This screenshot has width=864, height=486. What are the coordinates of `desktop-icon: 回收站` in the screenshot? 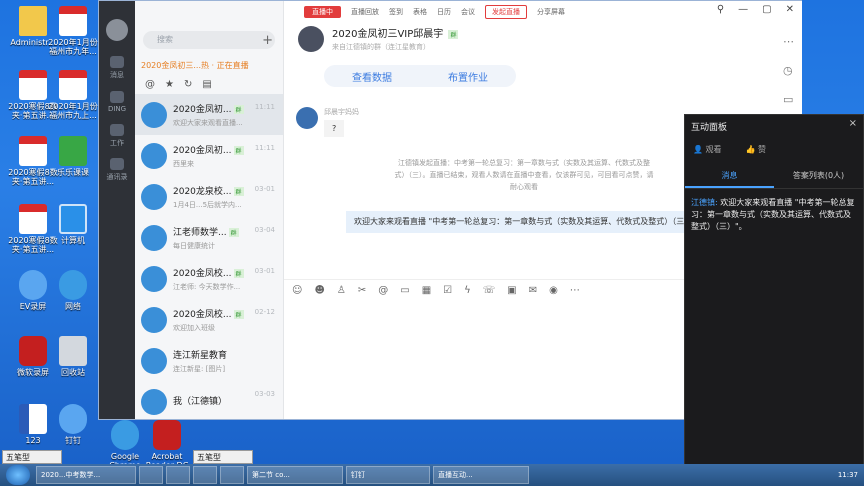 It's located at (73, 361).